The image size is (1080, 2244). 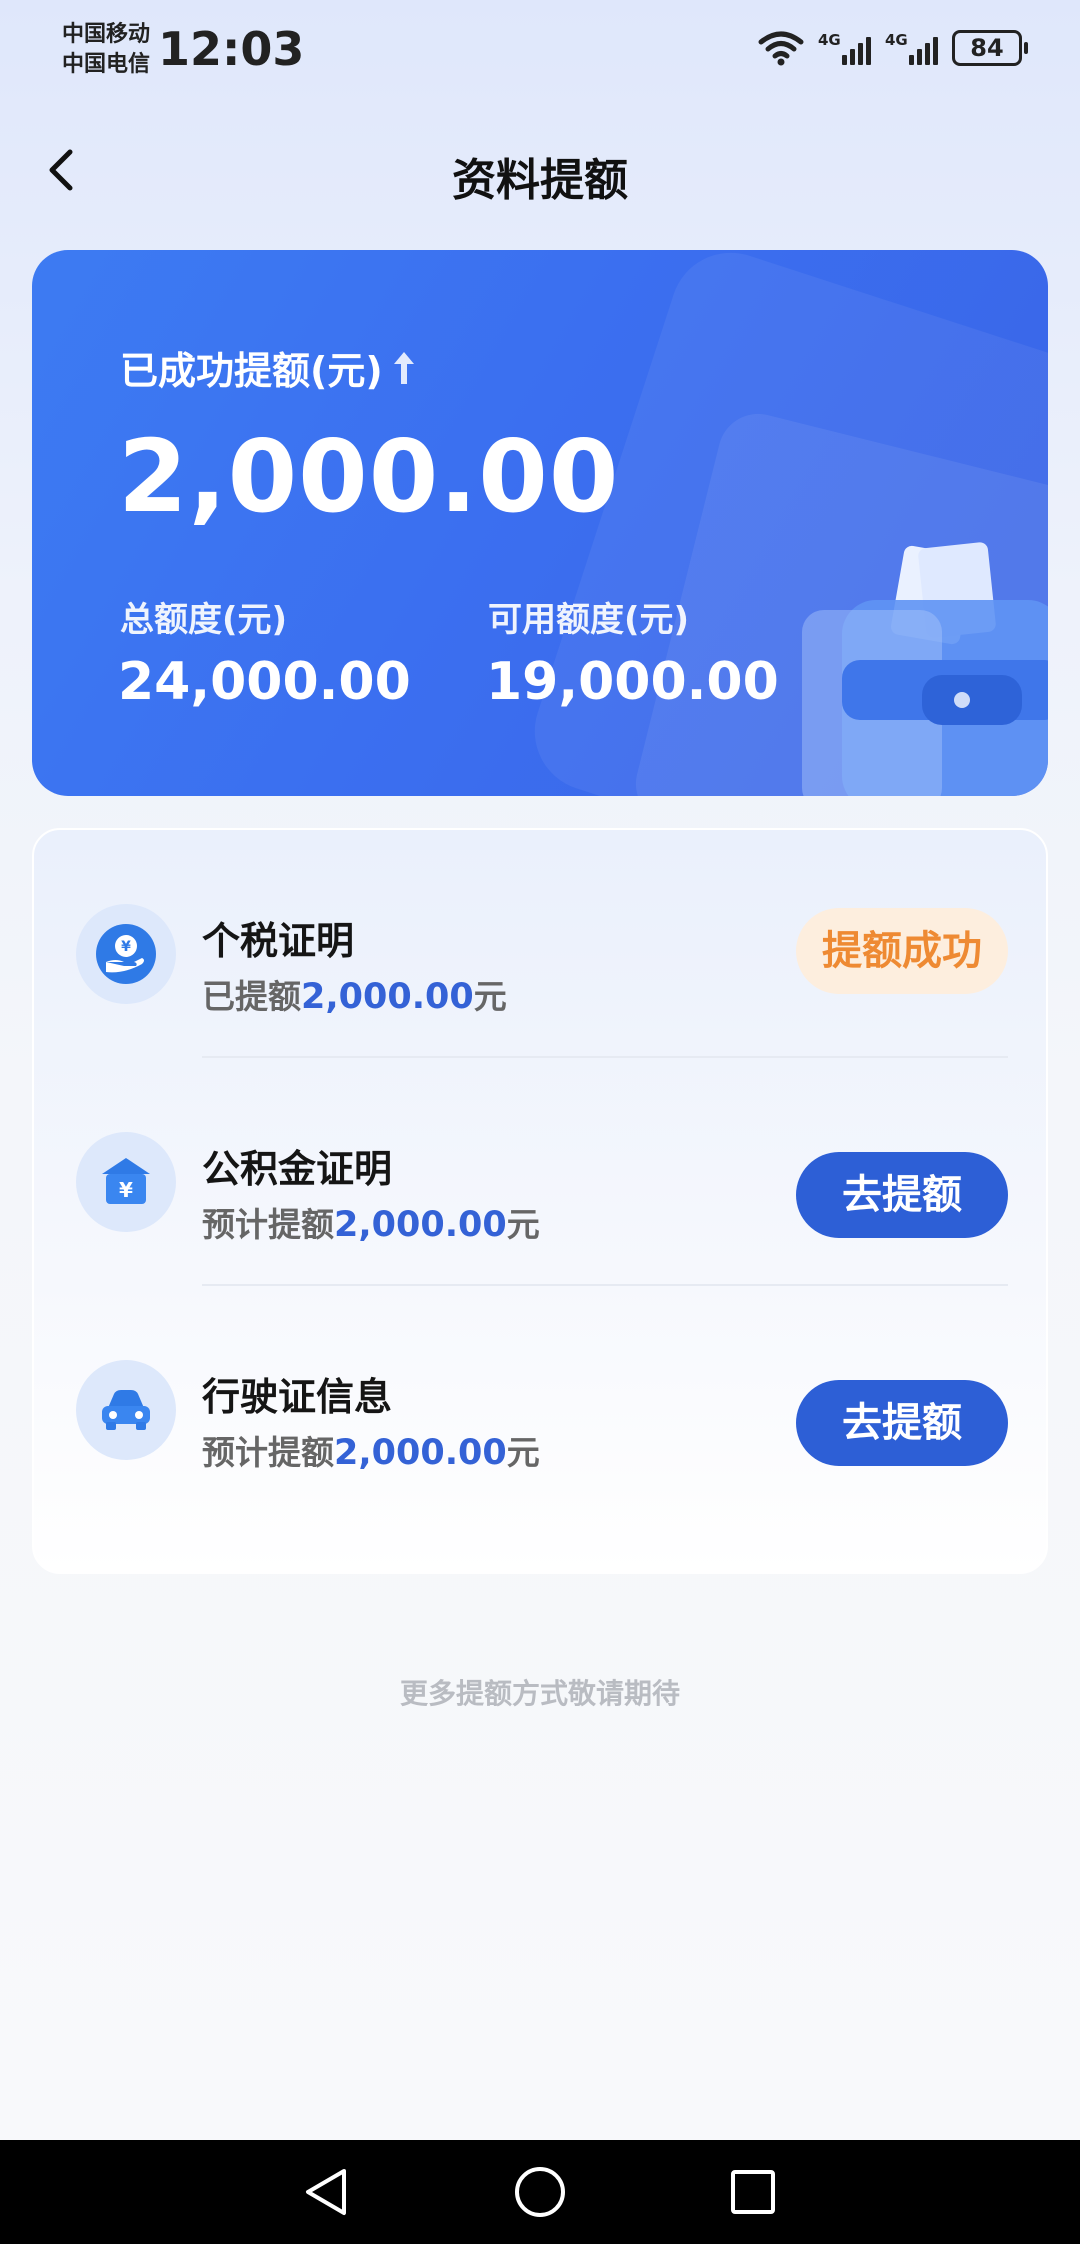 I want to click on available-limit-label: 可用额度(元), so click(x=589, y=620).